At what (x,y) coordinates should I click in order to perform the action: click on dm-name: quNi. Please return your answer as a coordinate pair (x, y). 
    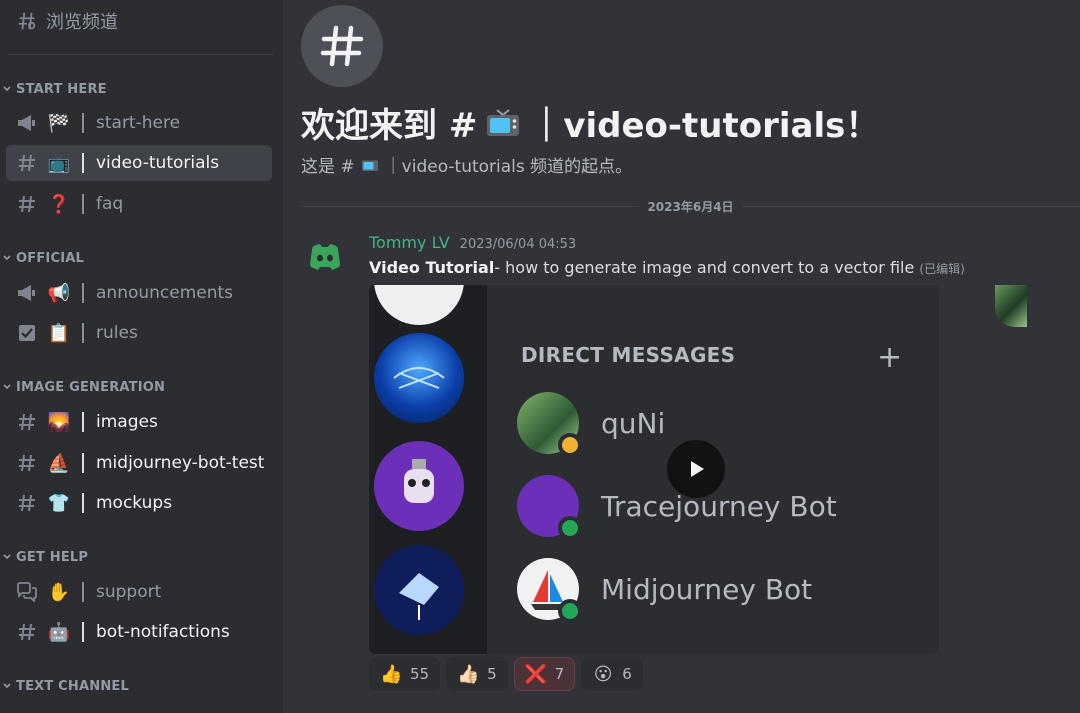
    Looking at the image, I should click on (633, 423).